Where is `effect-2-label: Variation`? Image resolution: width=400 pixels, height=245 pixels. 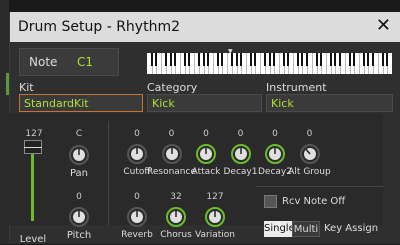 effect-2-label: Variation is located at coordinates (215, 235).